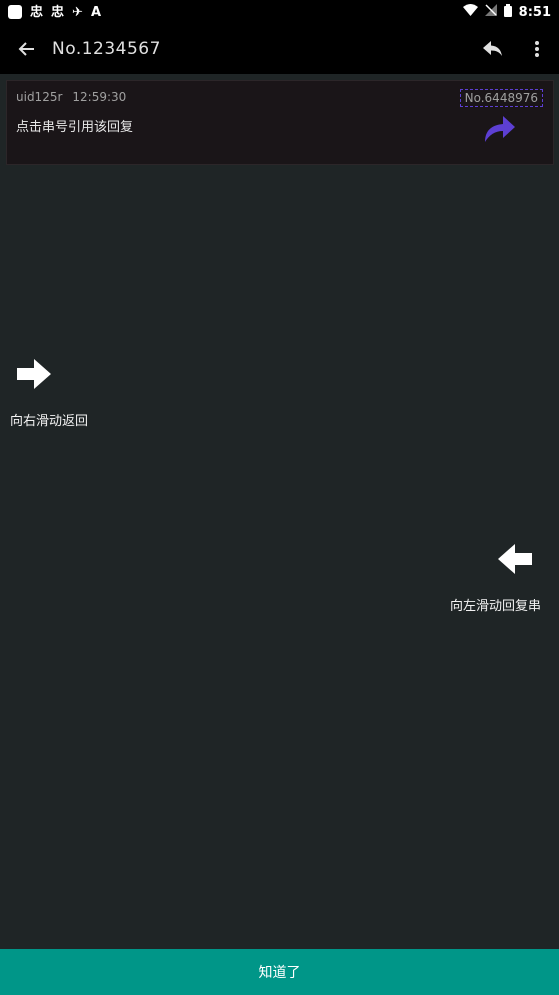 The width and height of the screenshot is (559, 995). Describe the element at coordinates (507, 12) in the screenshot. I see `battery-icon` at that location.